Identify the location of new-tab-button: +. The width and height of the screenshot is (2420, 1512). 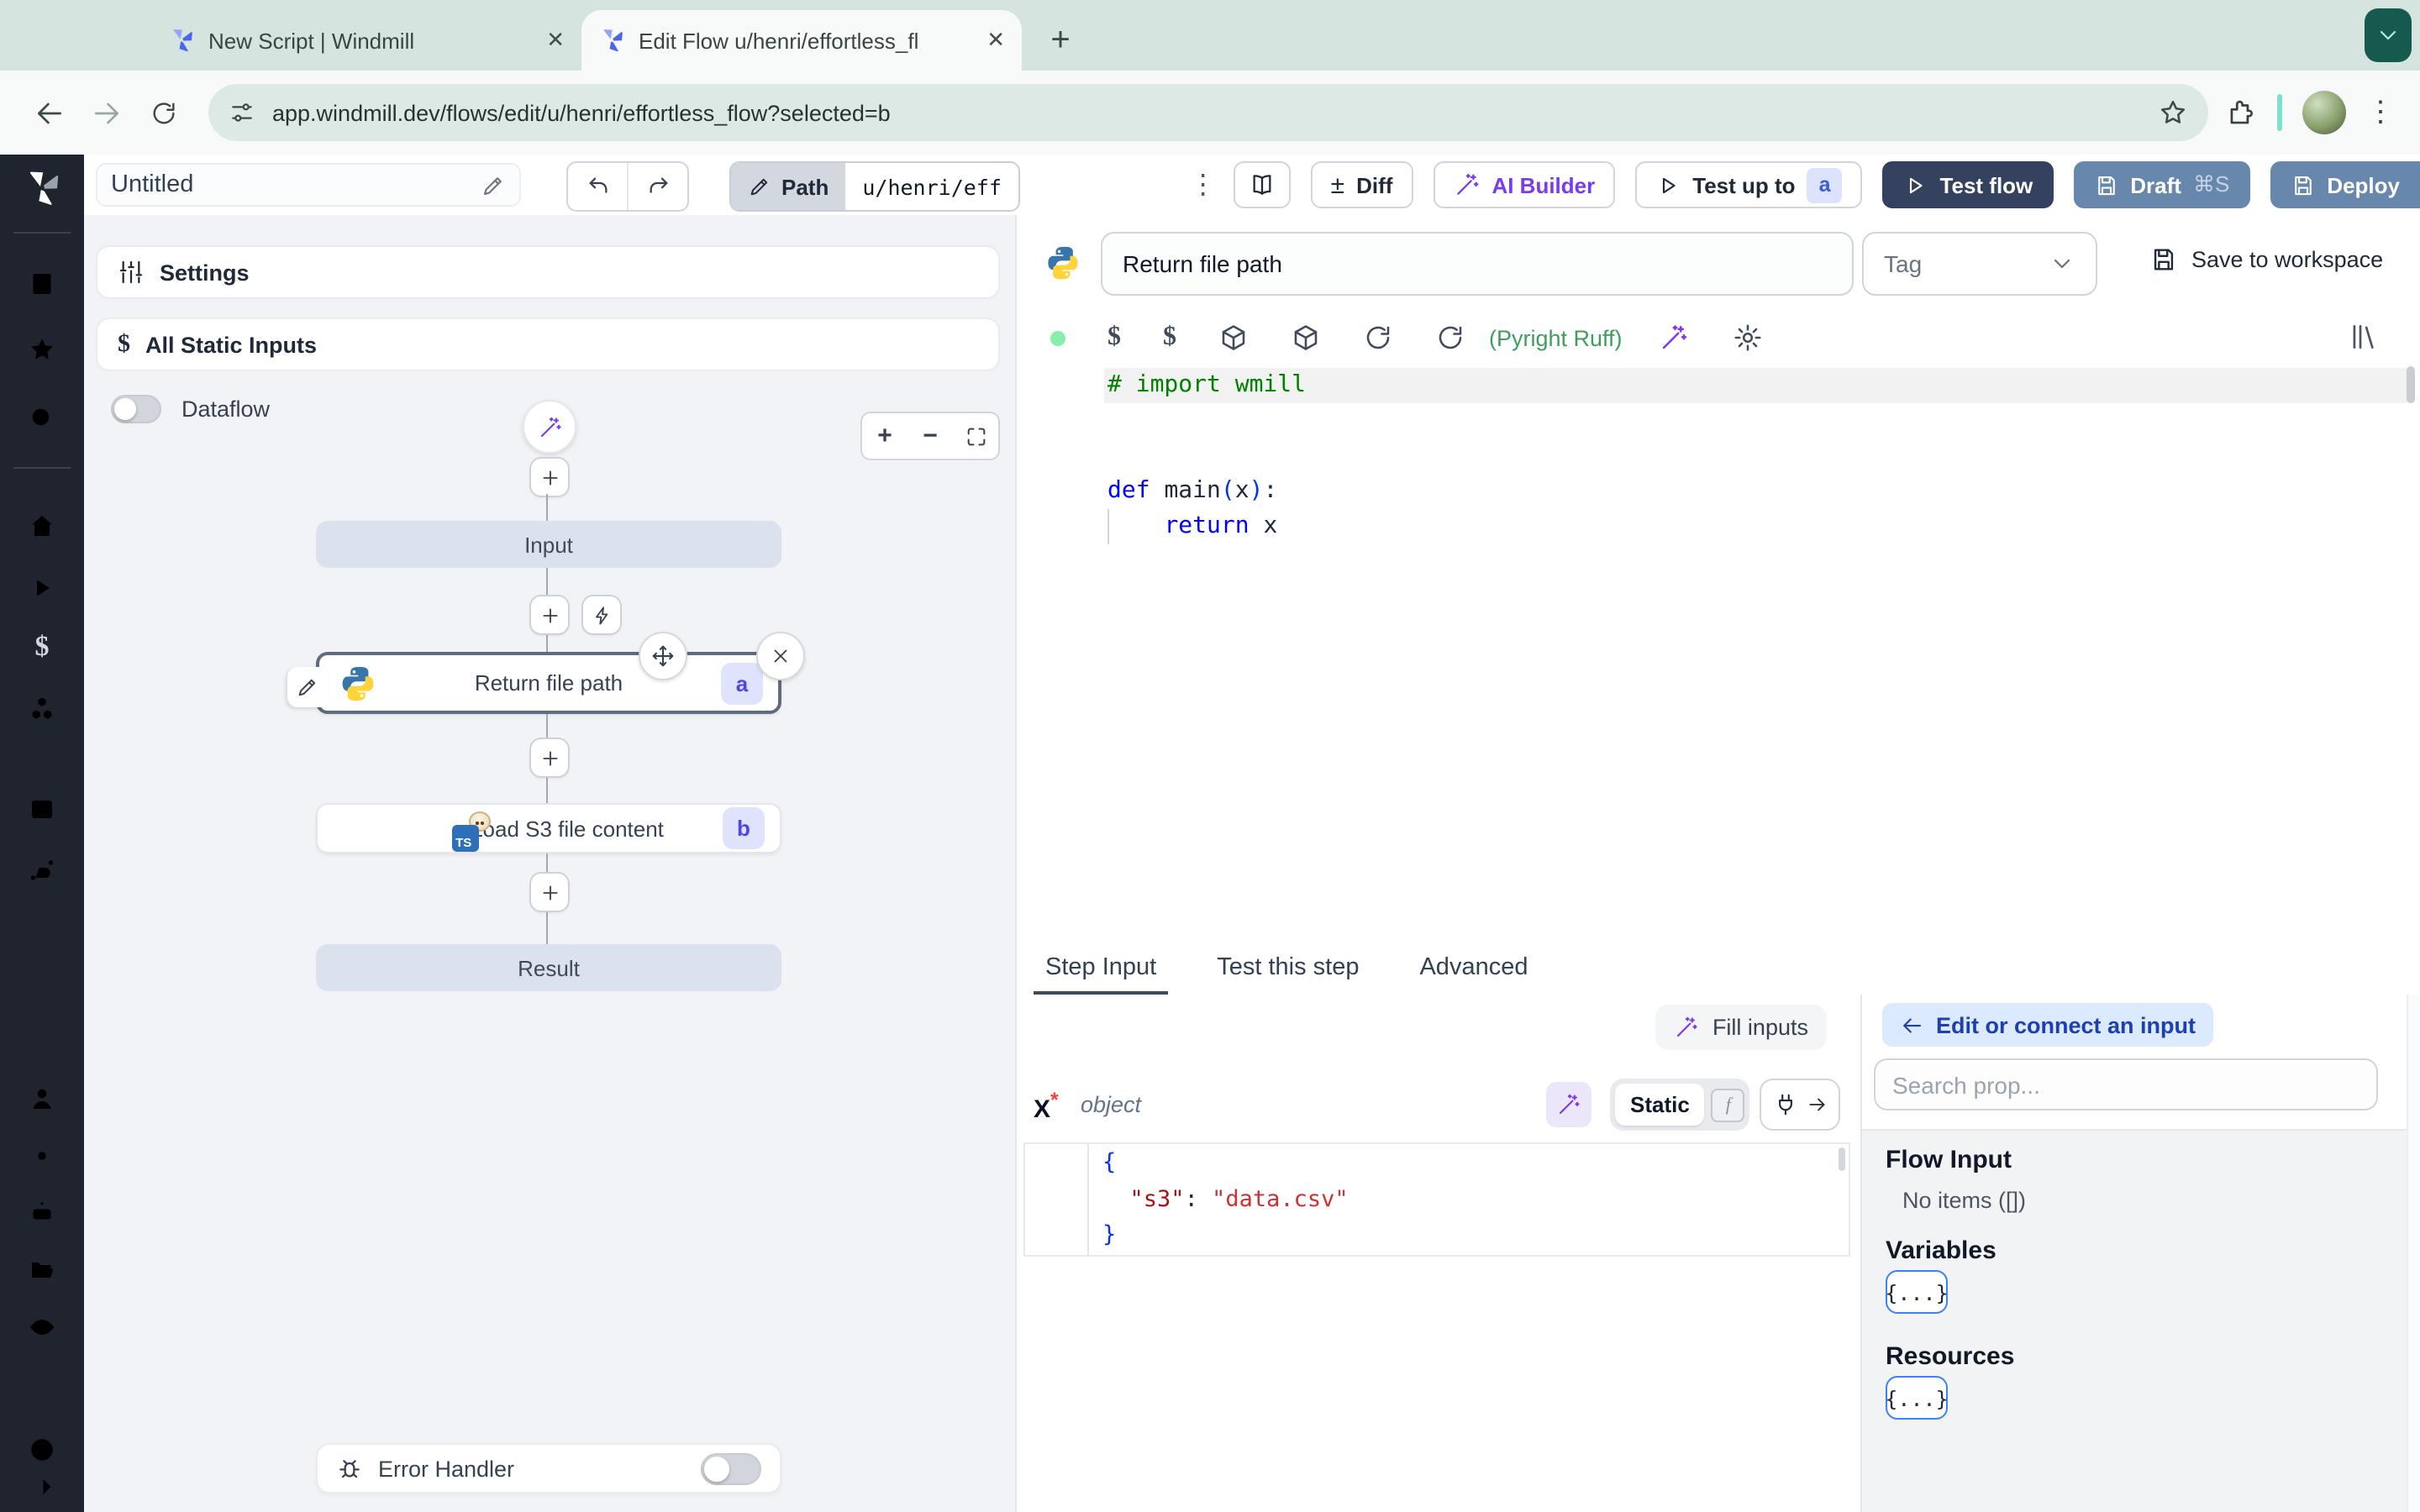
(1060, 40).